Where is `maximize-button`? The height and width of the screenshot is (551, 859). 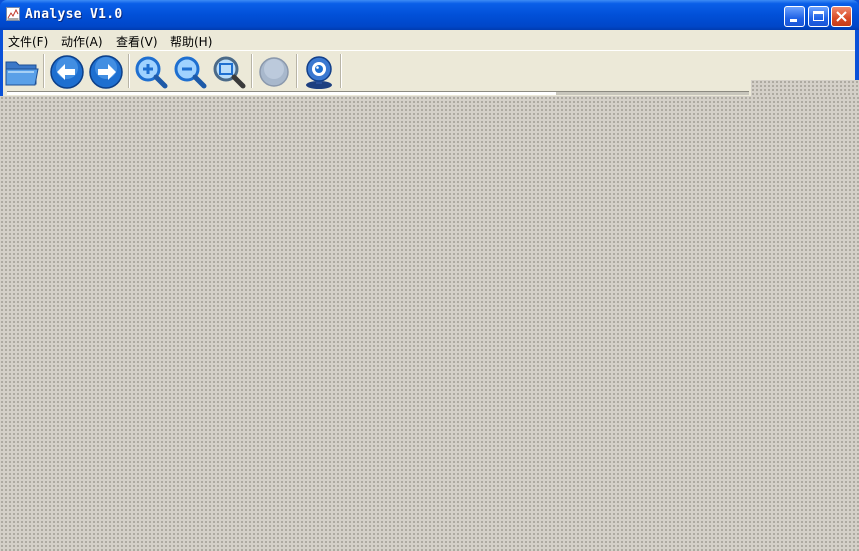
maximize-button is located at coordinates (818, 16).